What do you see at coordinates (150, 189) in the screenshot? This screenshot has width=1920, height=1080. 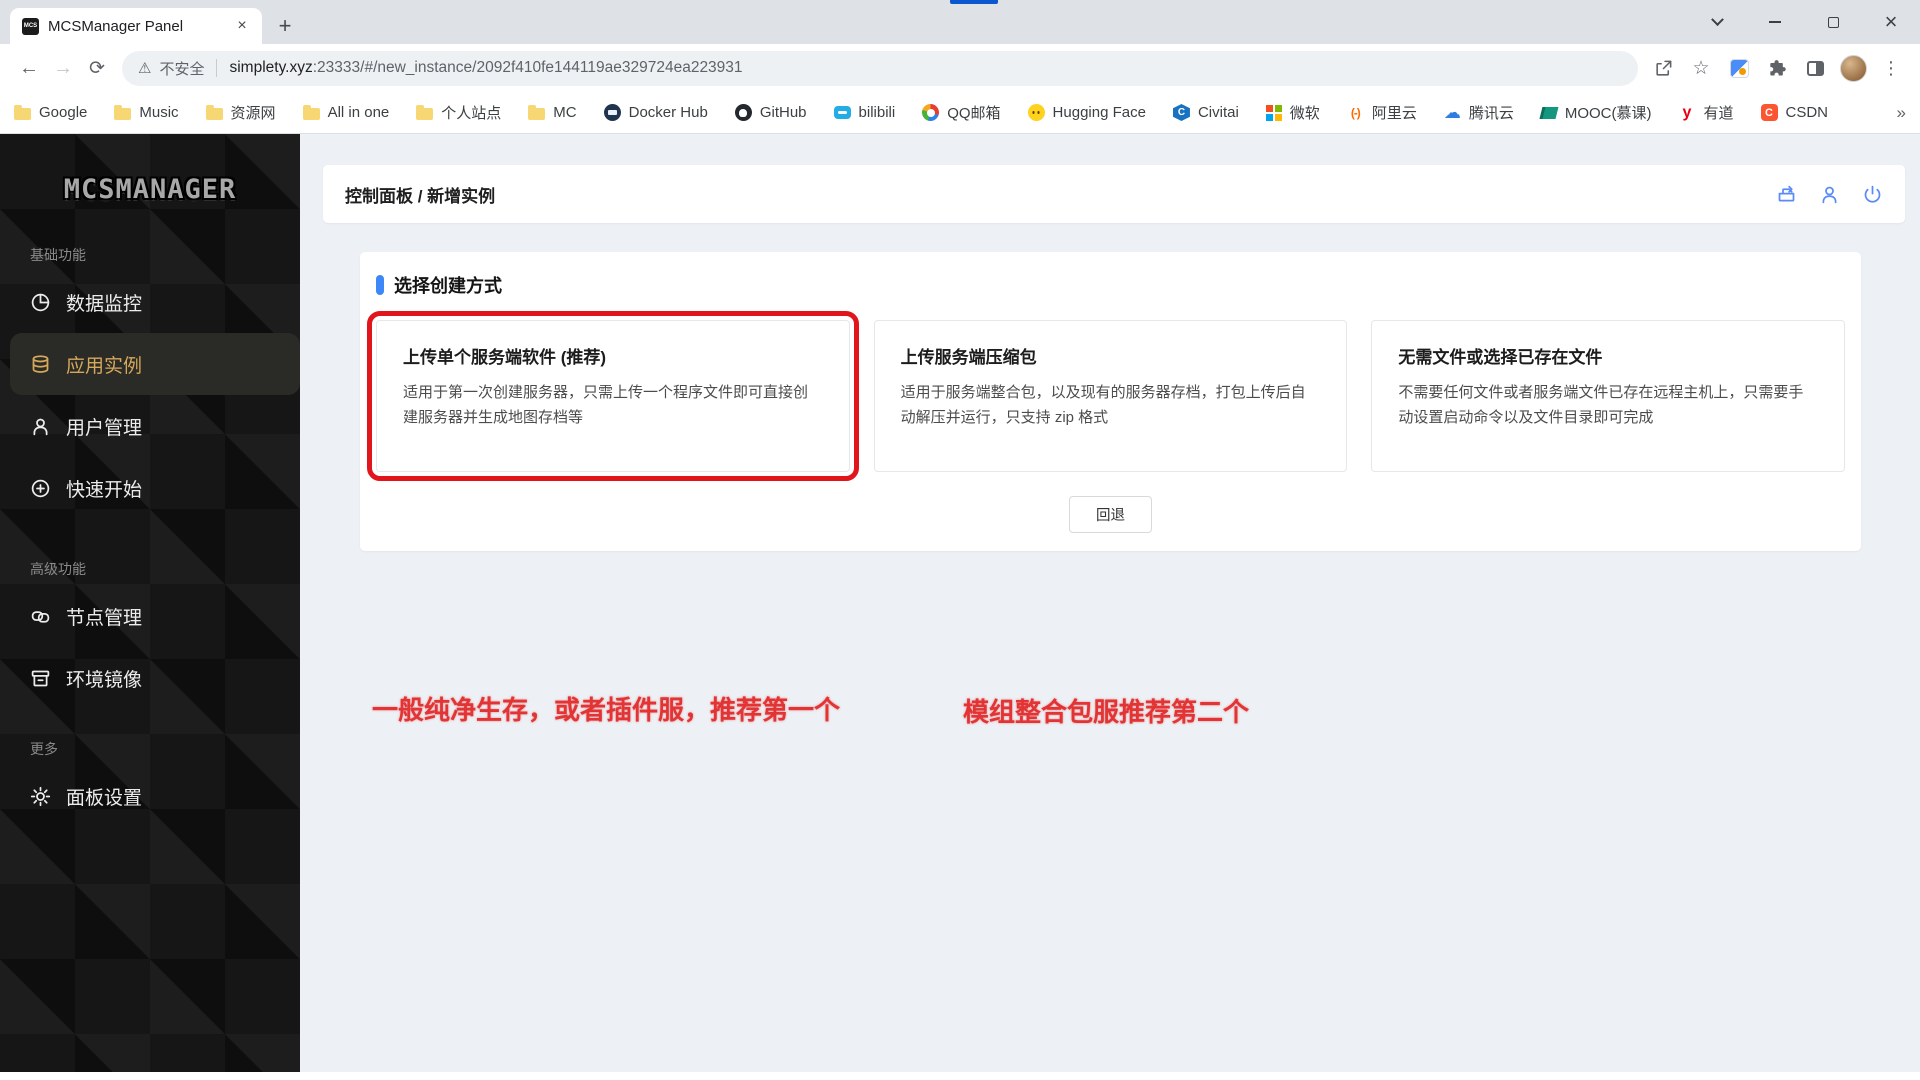 I see `mcsmanager-logo: MCSMANAGER` at bounding box center [150, 189].